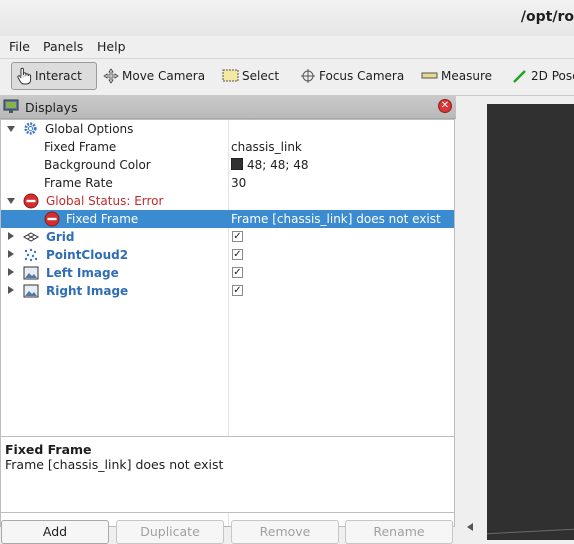  What do you see at coordinates (11, 106) in the screenshot?
I see `monitor-icon` at bounding box center [11, 106].